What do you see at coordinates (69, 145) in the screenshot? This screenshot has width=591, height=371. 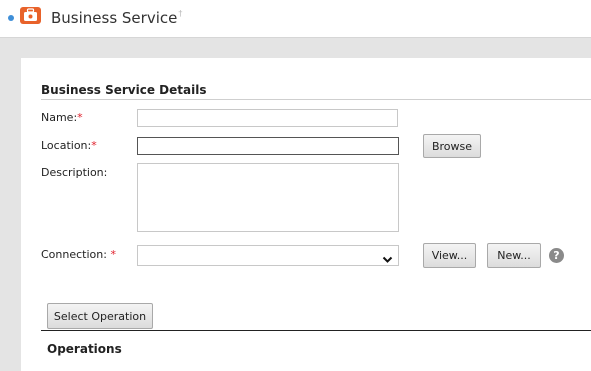 I see `location-label: Location:*` at bounding box center [69, 145].